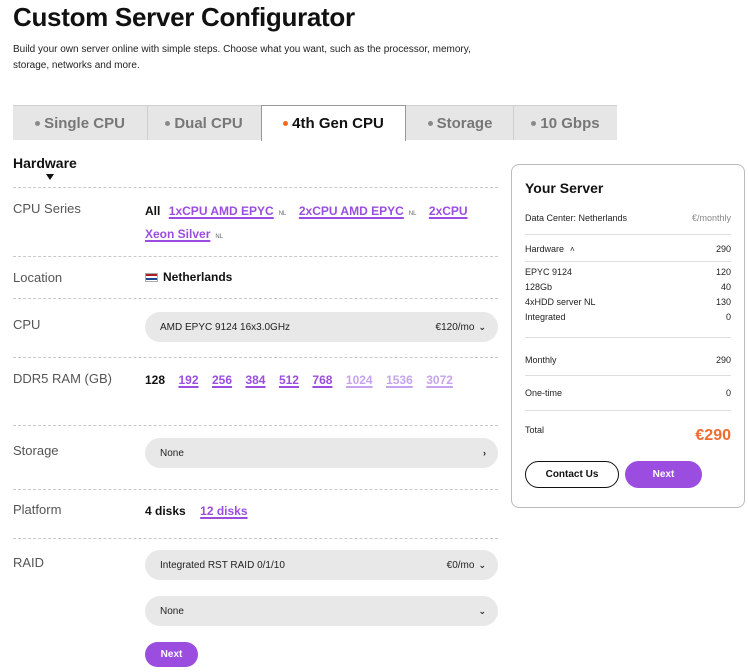  Describe the element at coordinates (359, 380) in the screenshot. I see `ram-option-1024: 1024` at that location.